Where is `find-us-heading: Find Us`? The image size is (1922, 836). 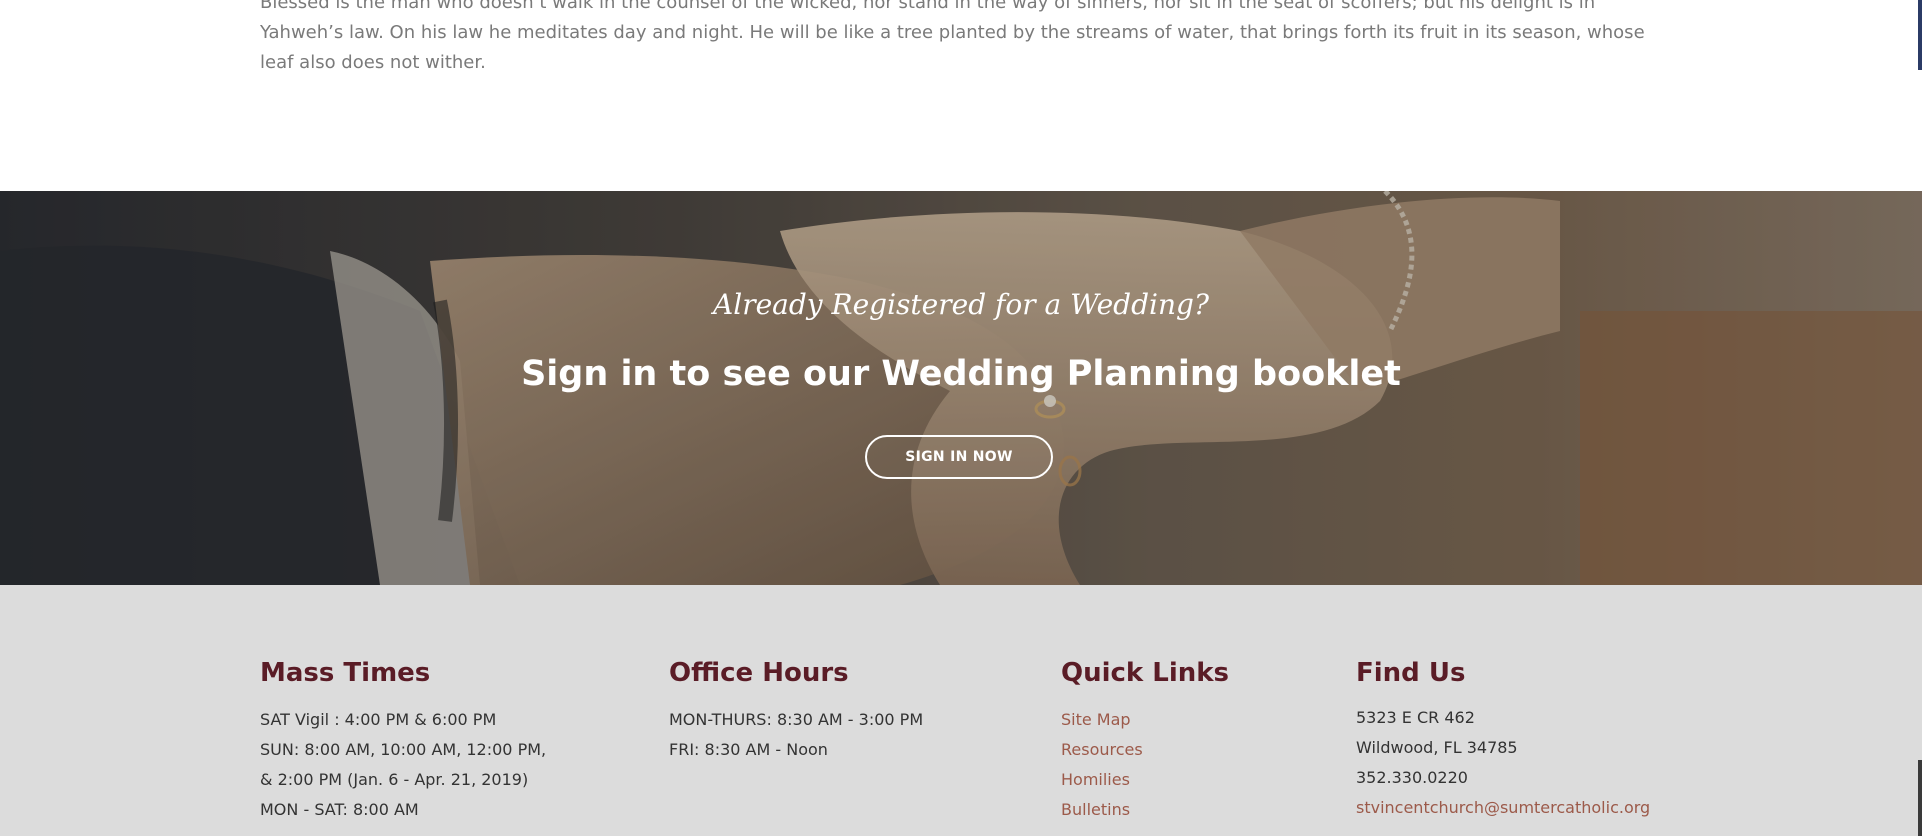
find-us-heading: Find Us is located at coordinates (1411, 673).